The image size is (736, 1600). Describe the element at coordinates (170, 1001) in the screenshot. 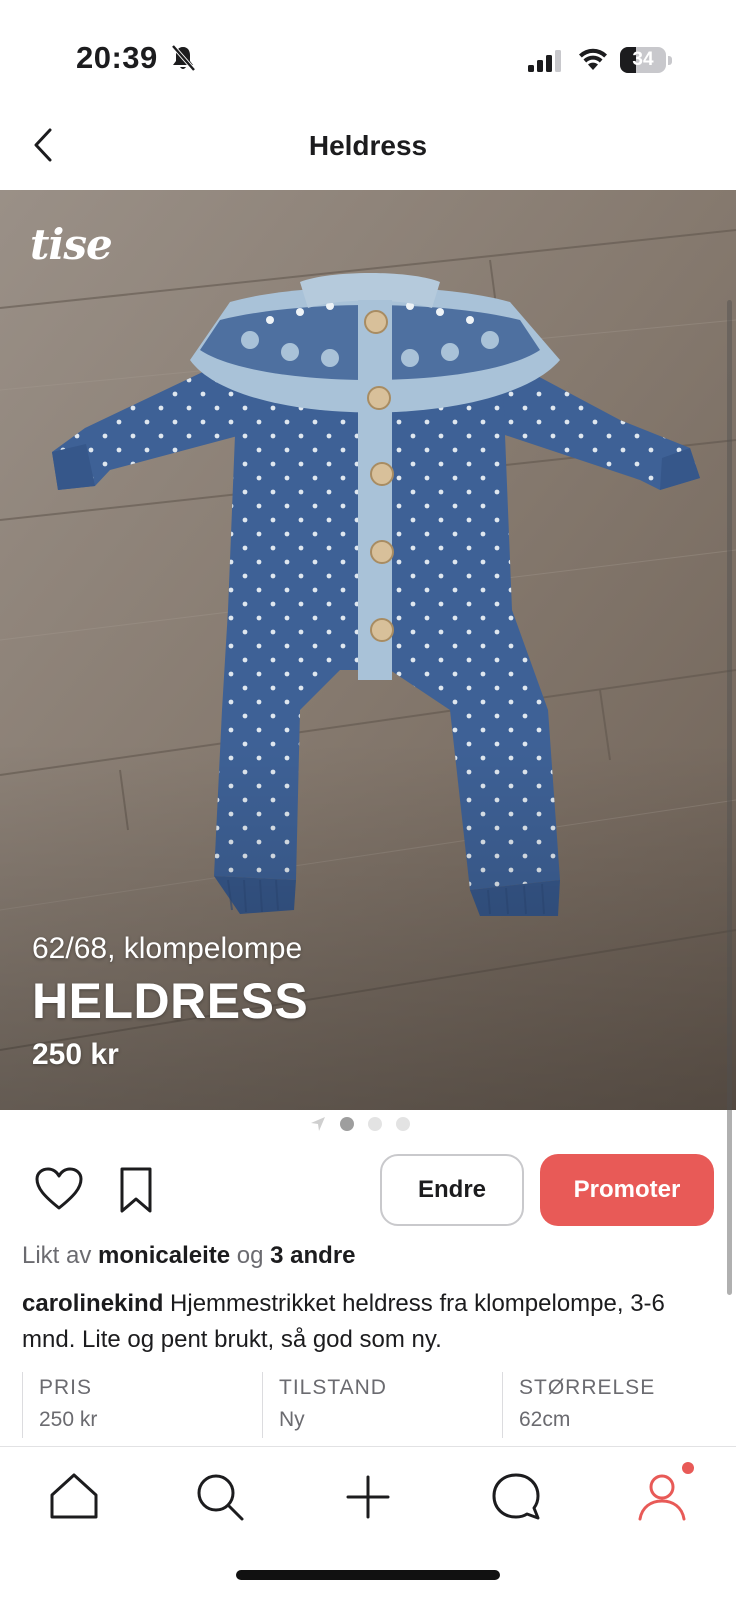

I see `photo-overlay-title: HELDRESS` at that location.